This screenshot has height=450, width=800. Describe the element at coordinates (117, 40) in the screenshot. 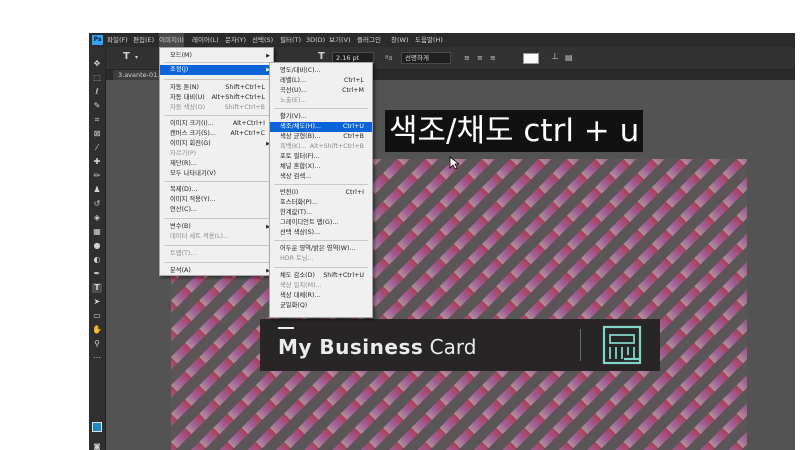

I see `menu-file: 파일(F)` at that location.